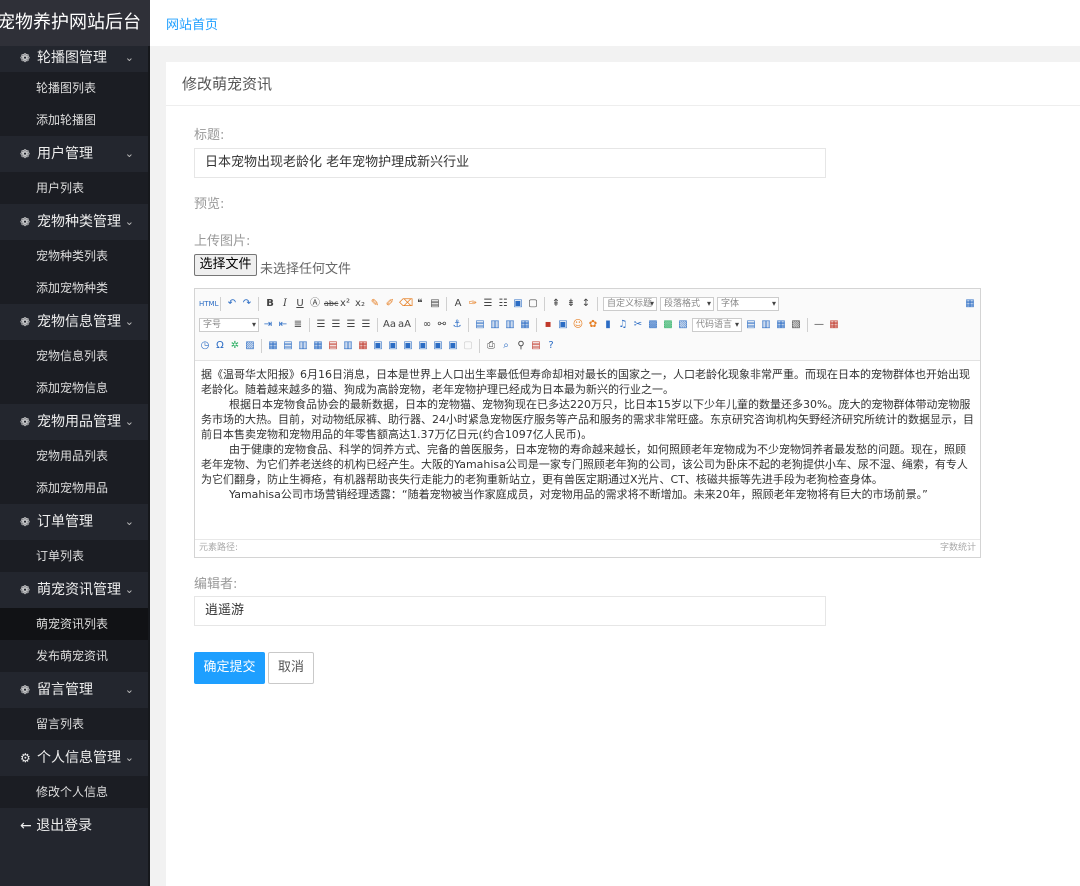 This screenshot has height=886, width=1080. What do you see at coordinates (288, 346) in the screenshot?
I see `delete-table-icon: ▤` at bounding box center [288, 346].